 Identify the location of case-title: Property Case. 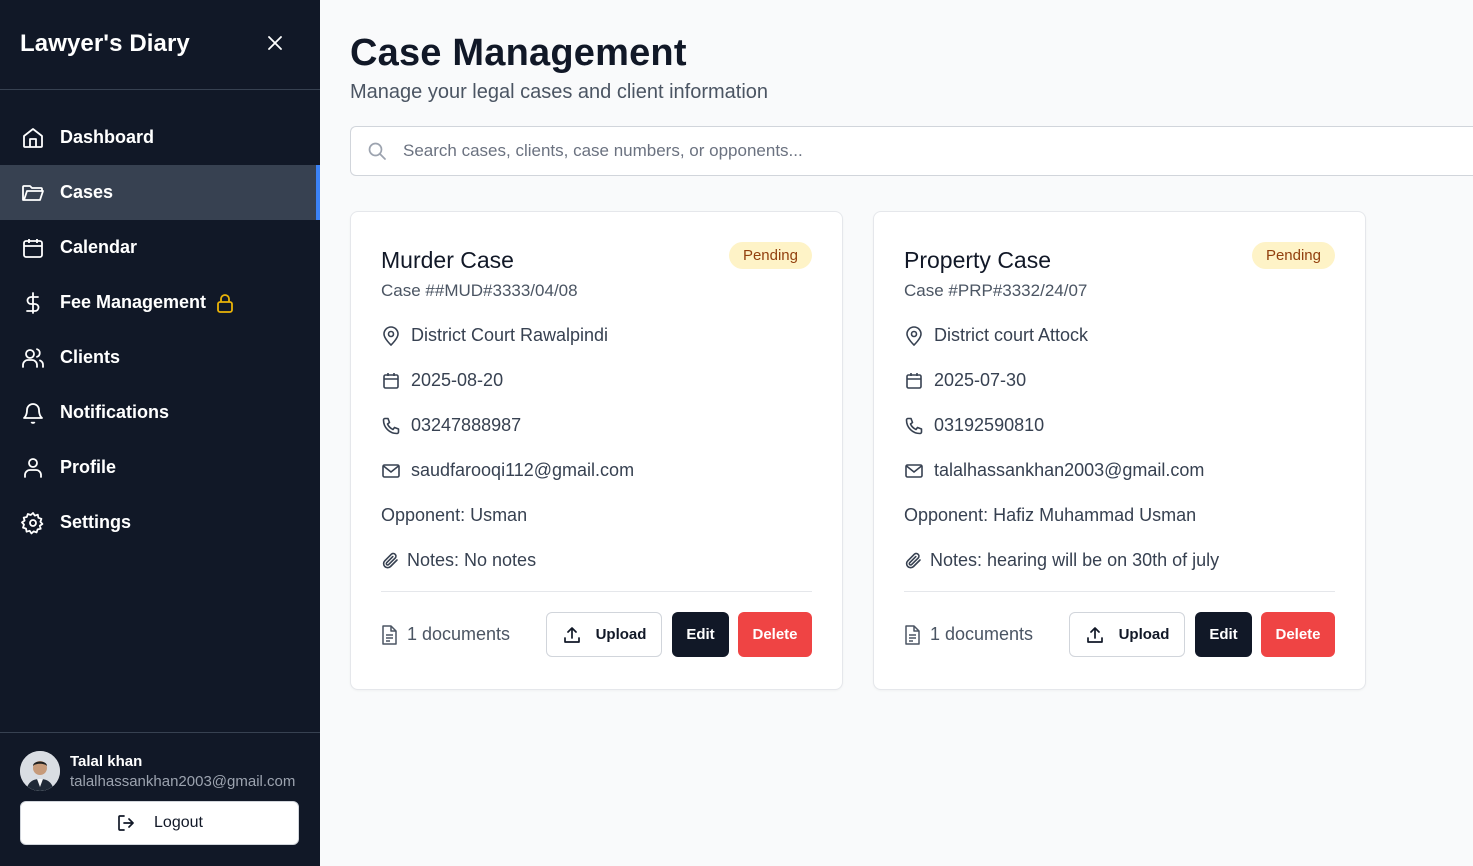
(978, 260).